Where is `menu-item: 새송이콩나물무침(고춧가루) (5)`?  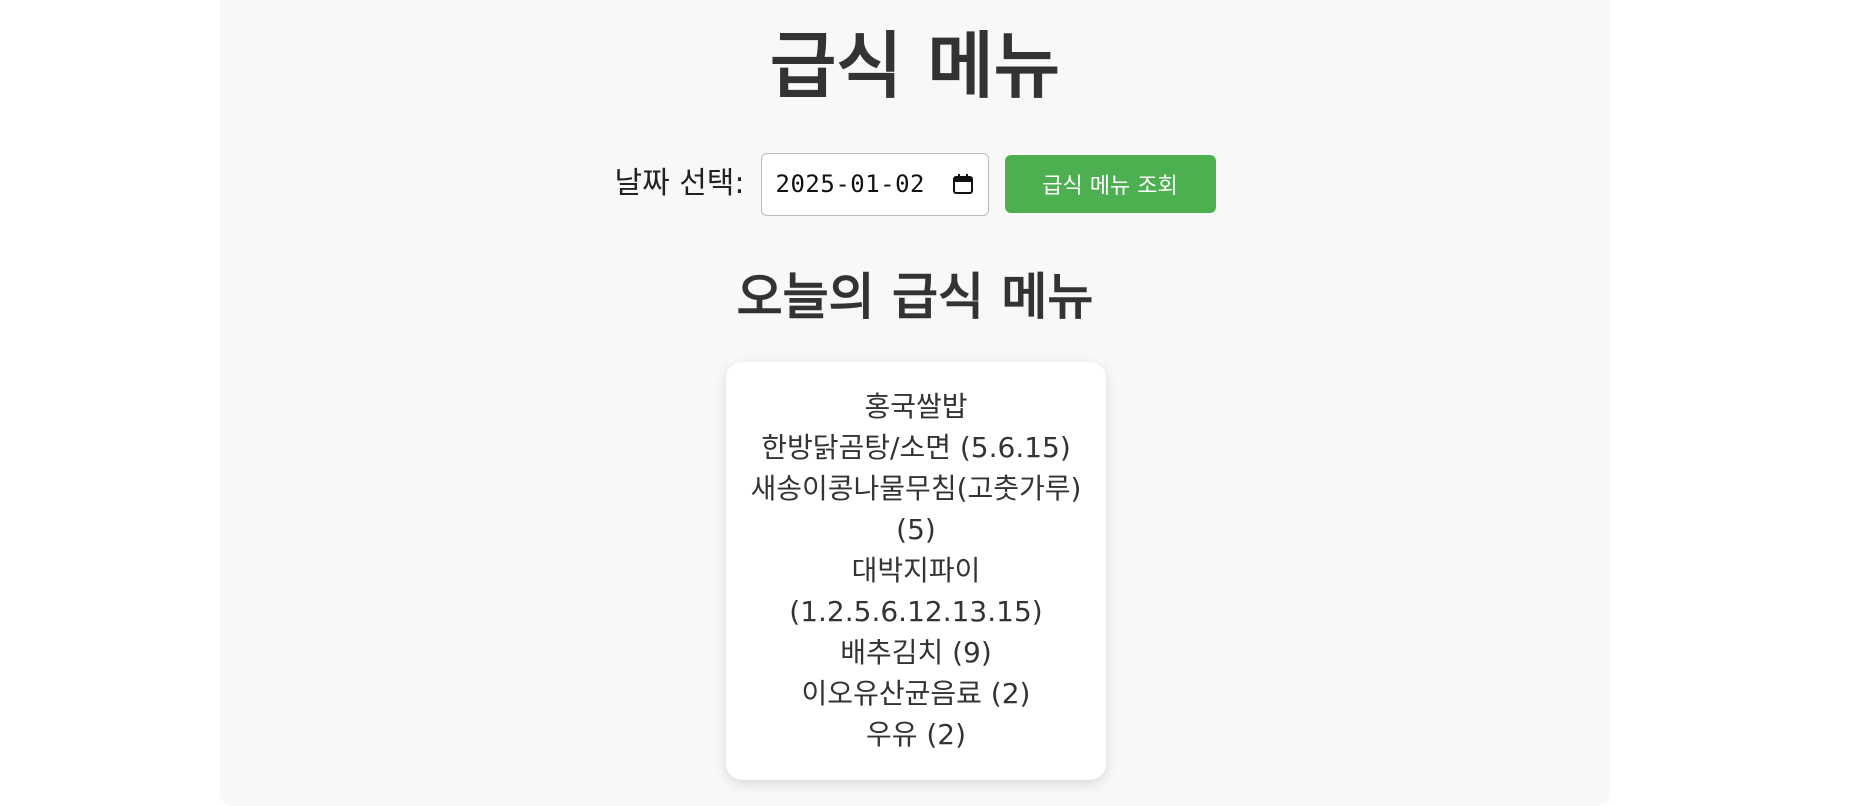
menu-item: 새송이콩나물무침(고춧가루) (5) is located at coordinates (916, 509).